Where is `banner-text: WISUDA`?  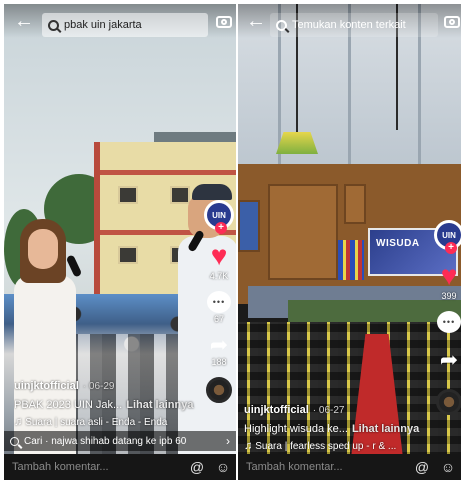 banner-text: WISUDA is located at coordinates (398, 243).